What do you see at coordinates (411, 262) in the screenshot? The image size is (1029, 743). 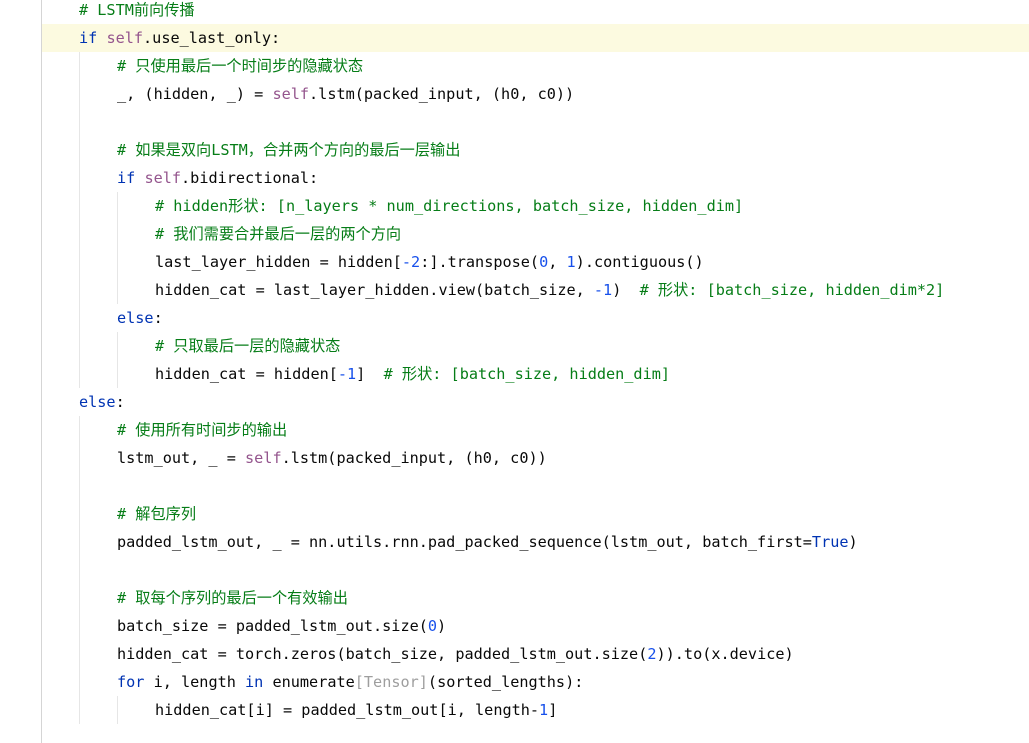 I see `code-token: -2` at bounding box center [411, 262].